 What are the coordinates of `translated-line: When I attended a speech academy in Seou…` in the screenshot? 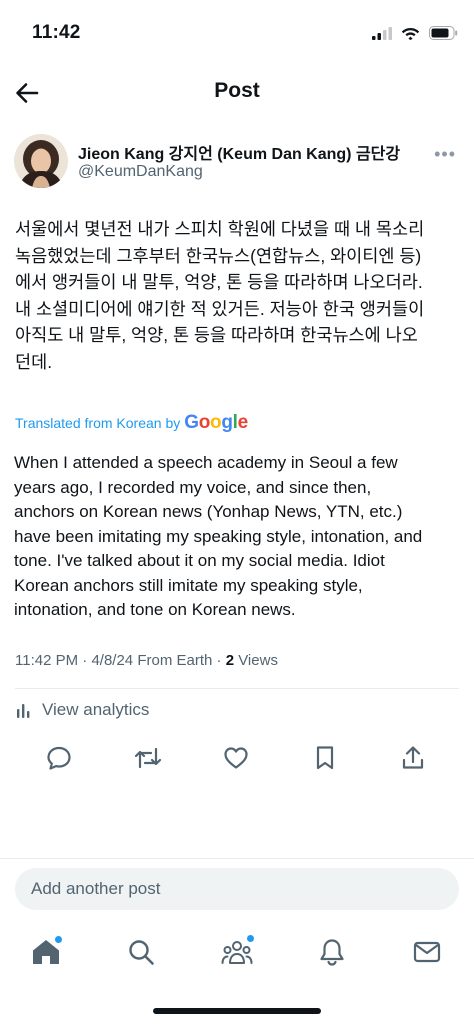 It's located at (206, 462).